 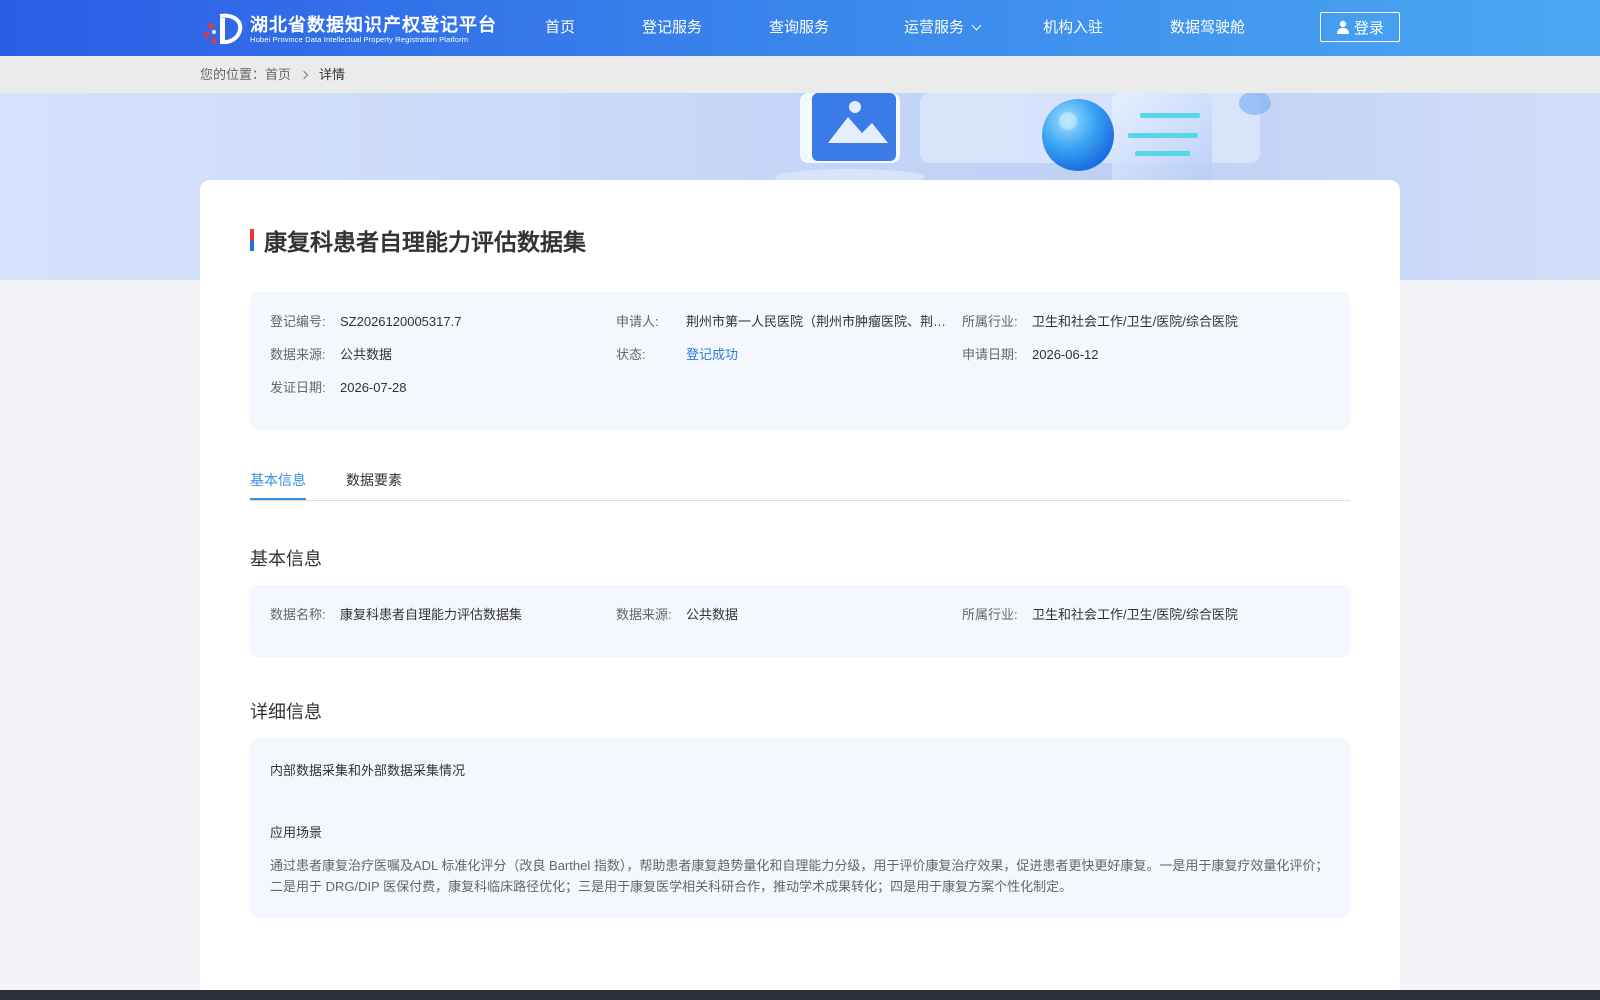 What do you see at coordinates (1342, 27) in the screenshot?
I see `user-icon` at bounding box center [1342, 27].